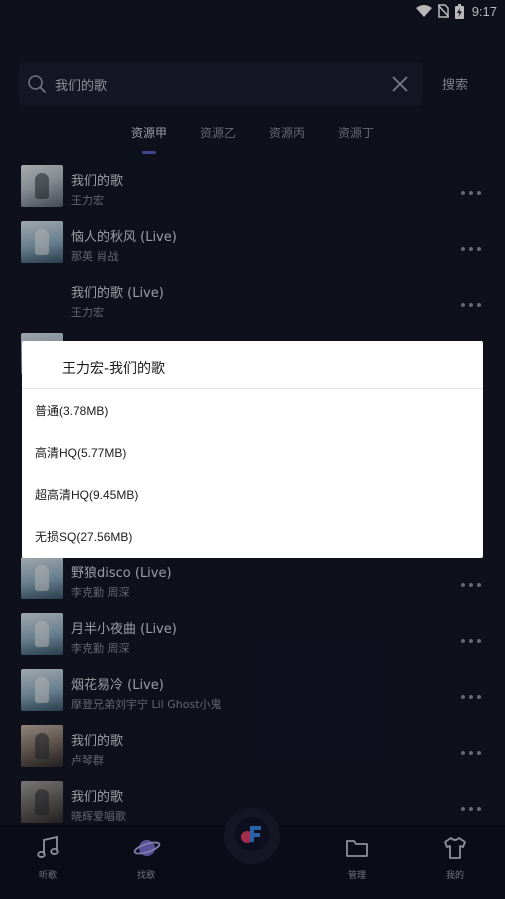  Describe the element at coordinates (114, 369) in the screenshot. I see `dialog-title: 王力宏-我们的歌` at that location.